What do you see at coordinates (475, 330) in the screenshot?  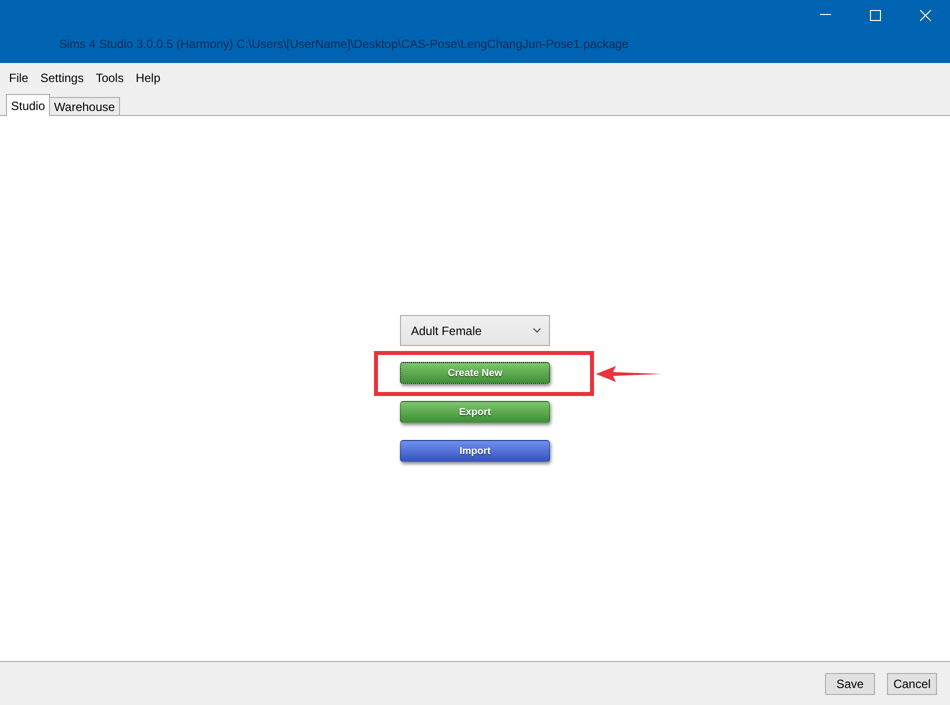 I see `age-dropdown: Adult Female` at bounding box center [475, 330].